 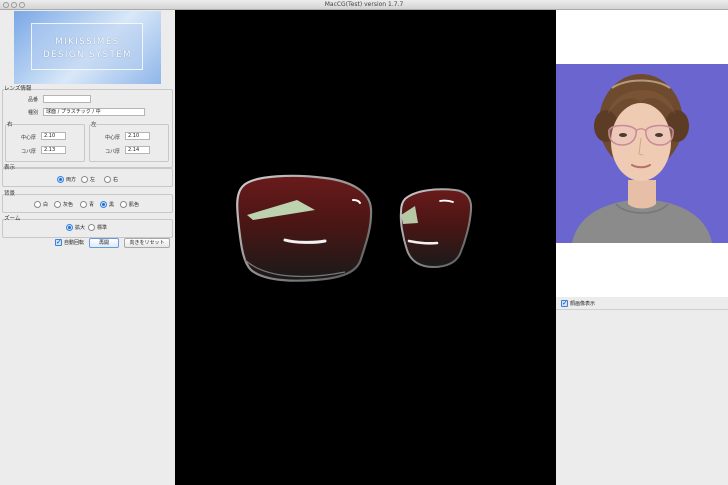 I want to click on background-white-radio, so click(x=37, y=204).